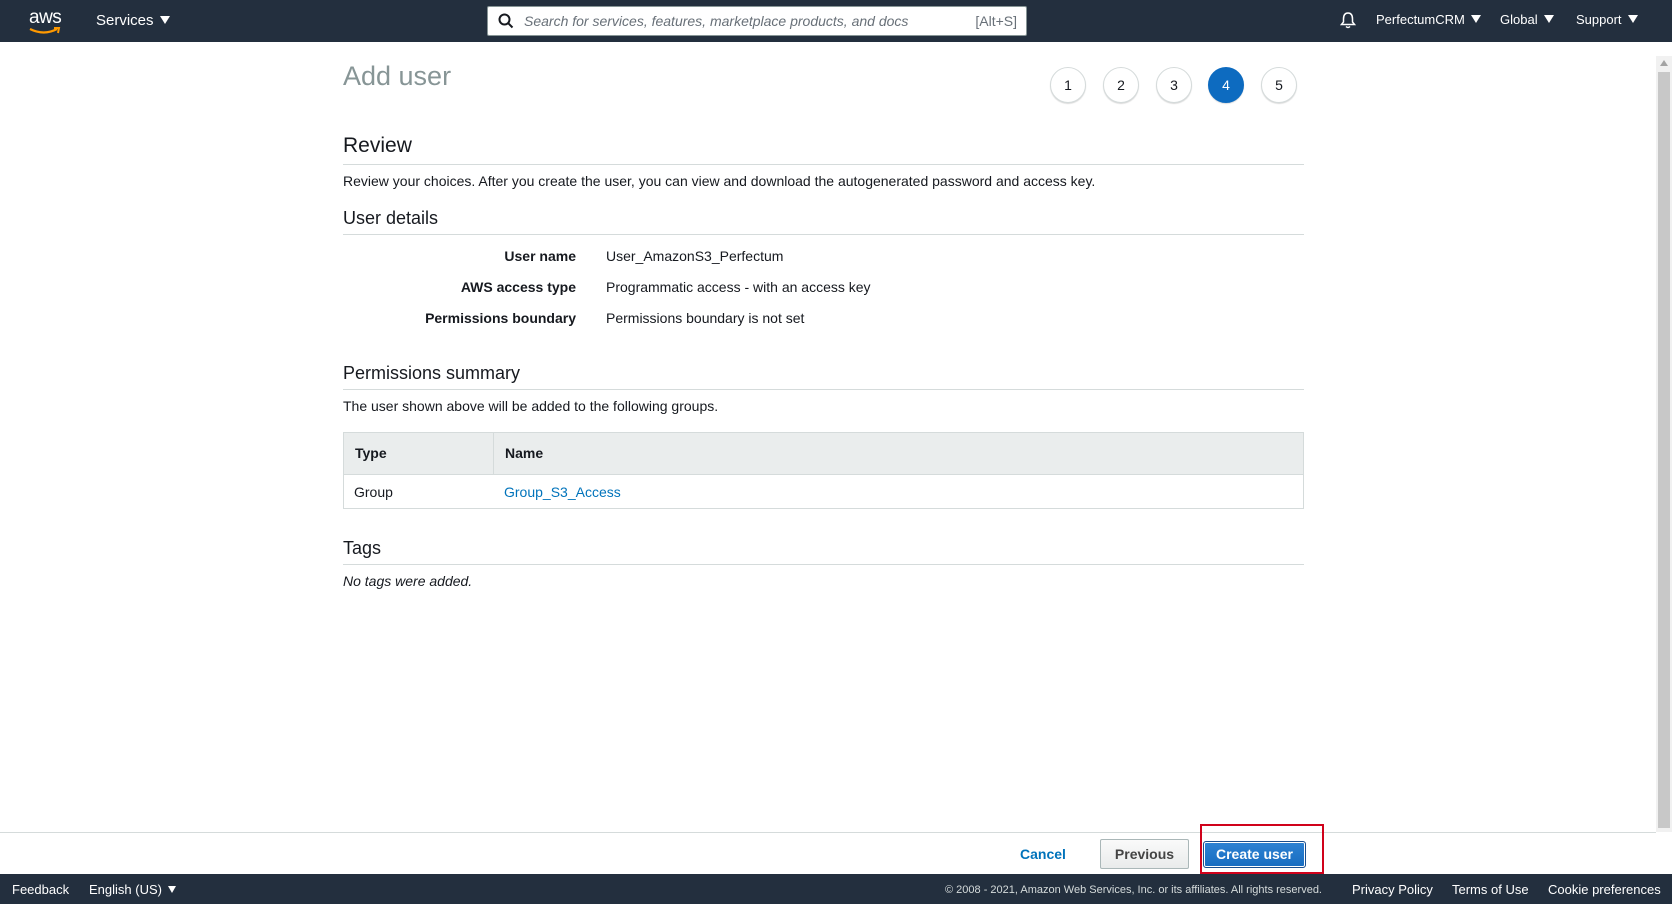 This screenshot has width=1672, height=904. I want to click on services-label: Services, so click(125, 20).